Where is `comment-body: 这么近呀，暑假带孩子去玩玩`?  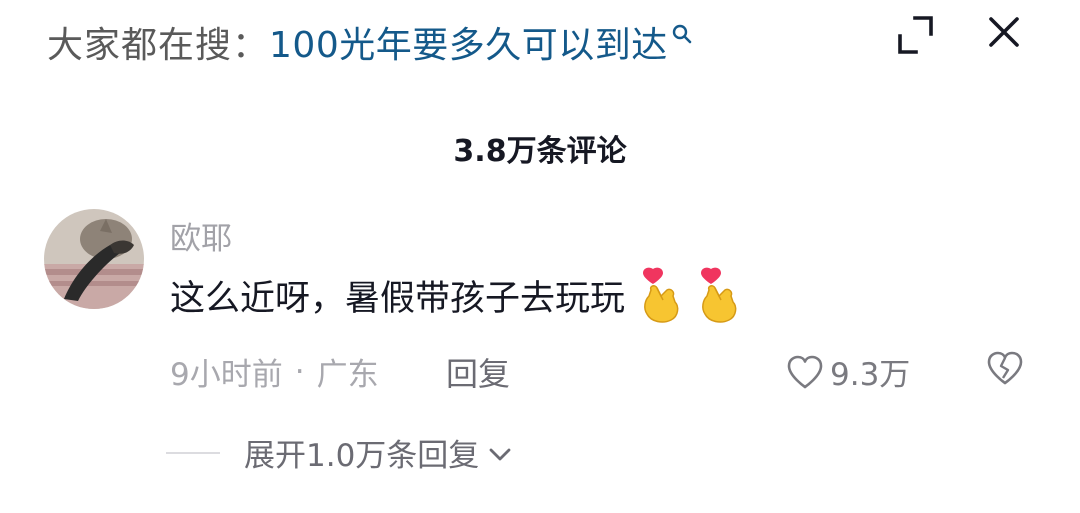
comment-body: 这么近呀，暑假带孩子去玩玩 is located at coordinates (455, 295).